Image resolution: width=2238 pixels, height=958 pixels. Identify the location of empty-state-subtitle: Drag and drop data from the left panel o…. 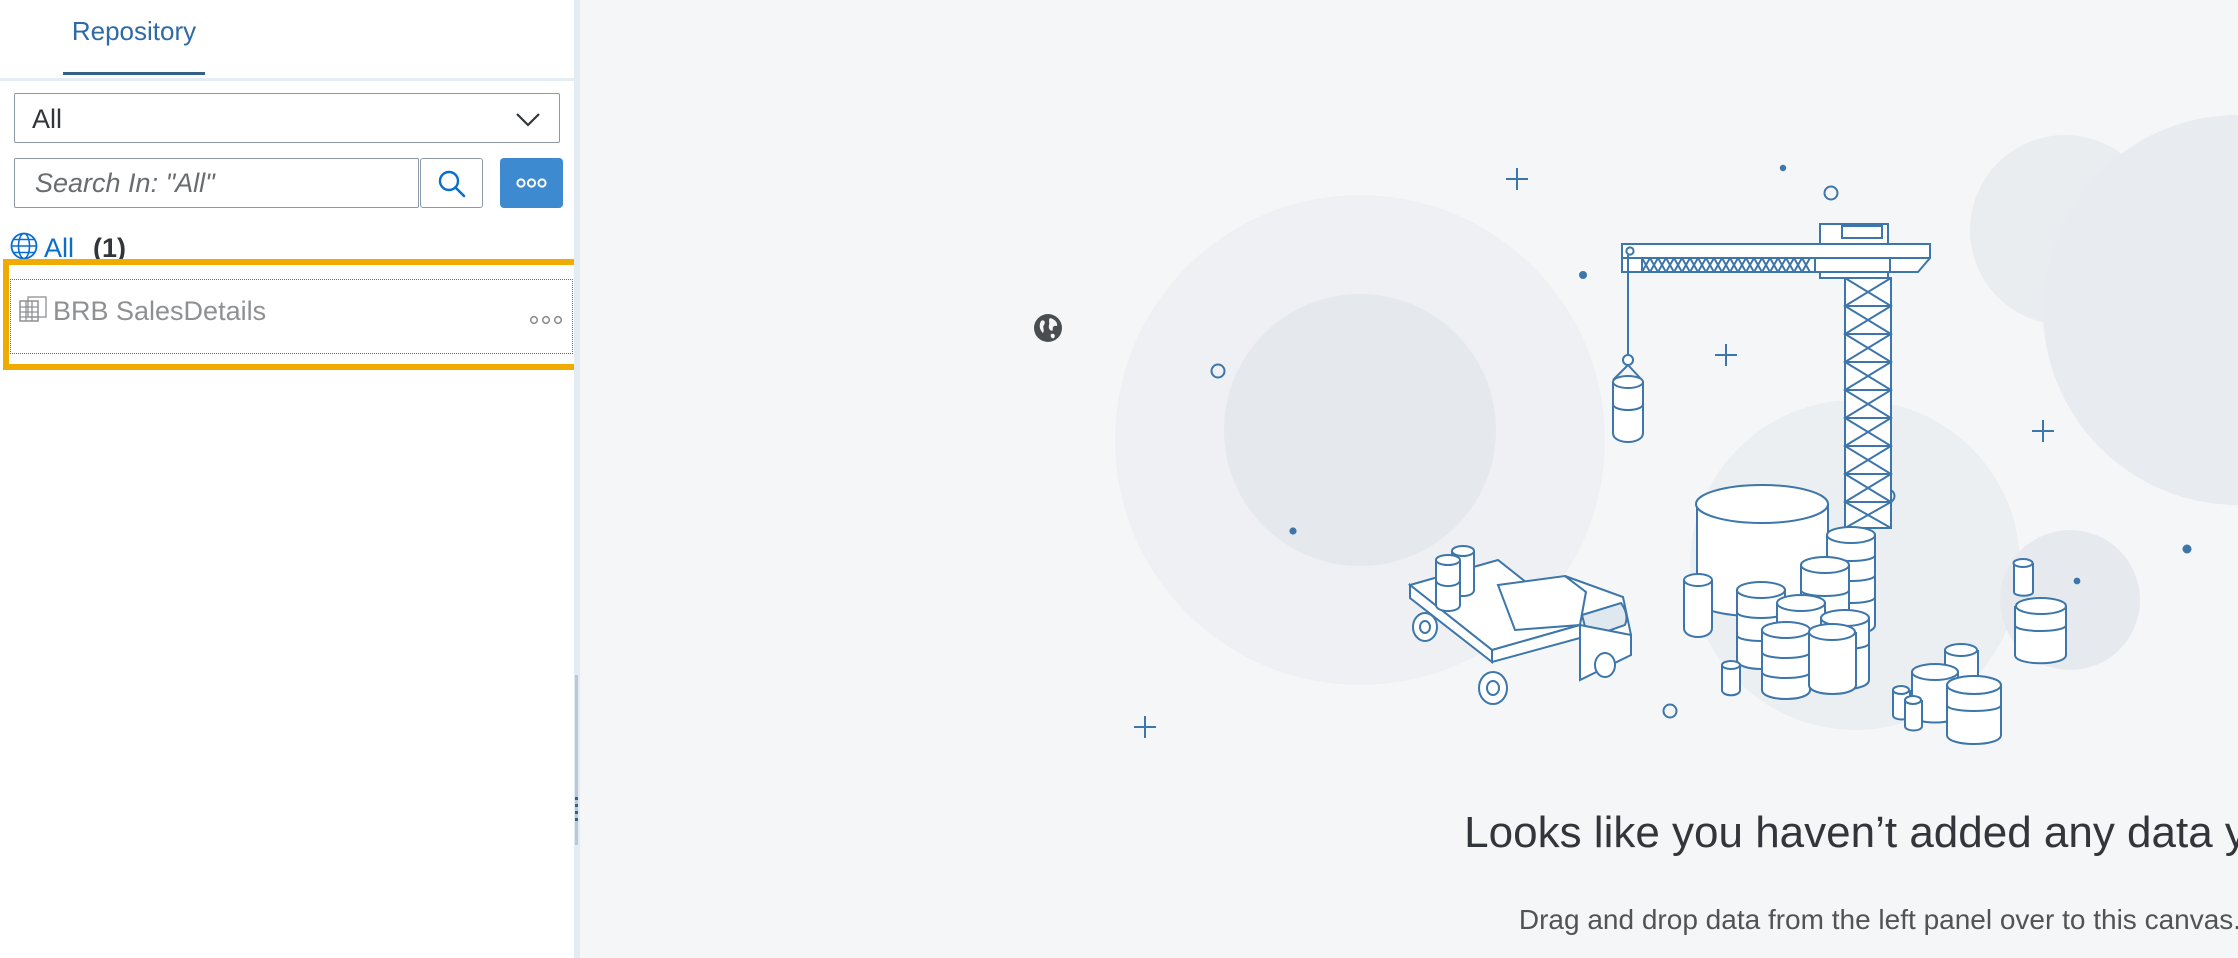
(1878, 919).